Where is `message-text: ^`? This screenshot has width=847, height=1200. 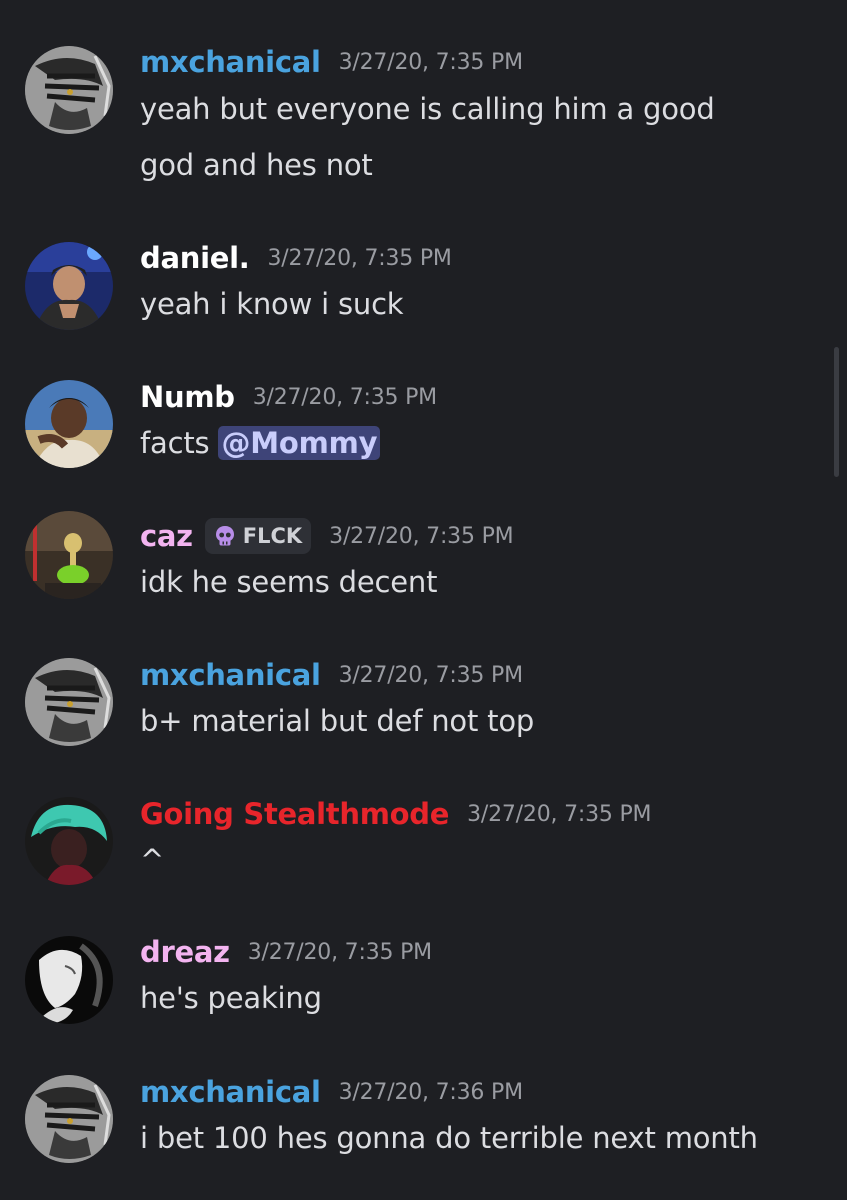
message-text: ^ is located at coordinates (152, 860).